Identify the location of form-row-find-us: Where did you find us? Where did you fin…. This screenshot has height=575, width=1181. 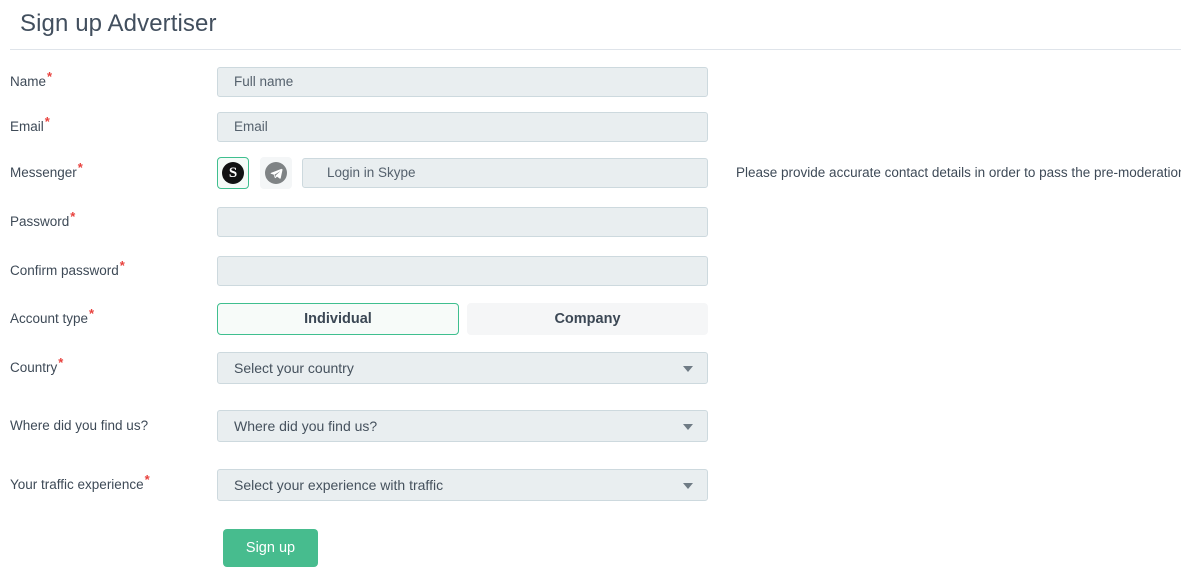
(590, 427).